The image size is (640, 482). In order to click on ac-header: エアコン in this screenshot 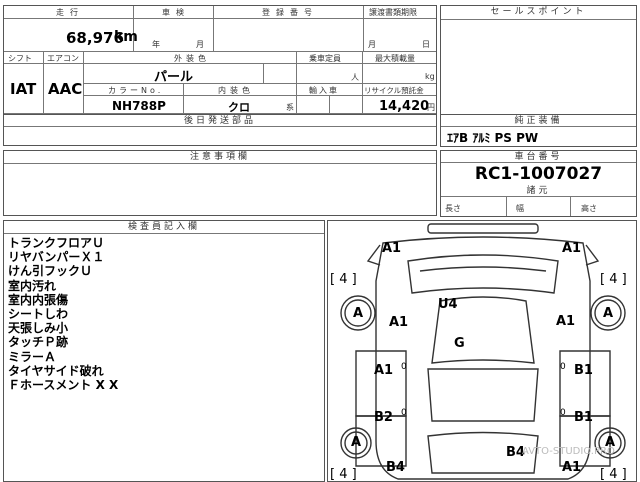, I will do `click(64, 58)`.